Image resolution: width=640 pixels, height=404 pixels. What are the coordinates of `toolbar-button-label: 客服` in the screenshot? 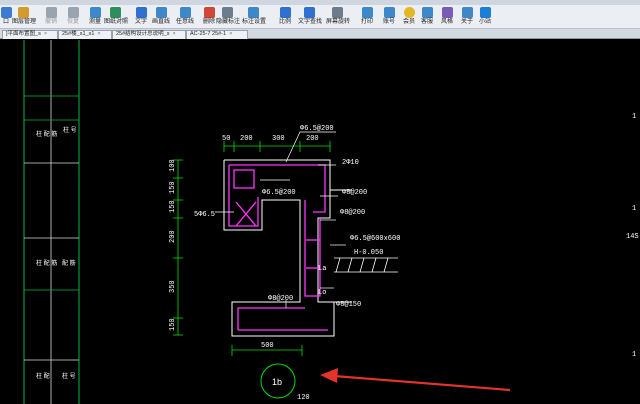 It's located at (426, 22).